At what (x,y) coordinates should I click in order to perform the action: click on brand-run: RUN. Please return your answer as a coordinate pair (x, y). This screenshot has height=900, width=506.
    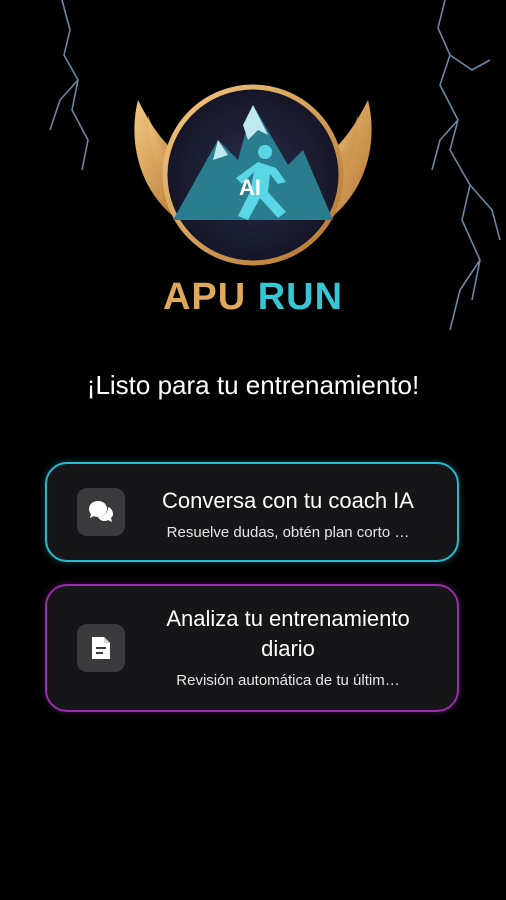
    Looking at the image, I should click on (300, 297).